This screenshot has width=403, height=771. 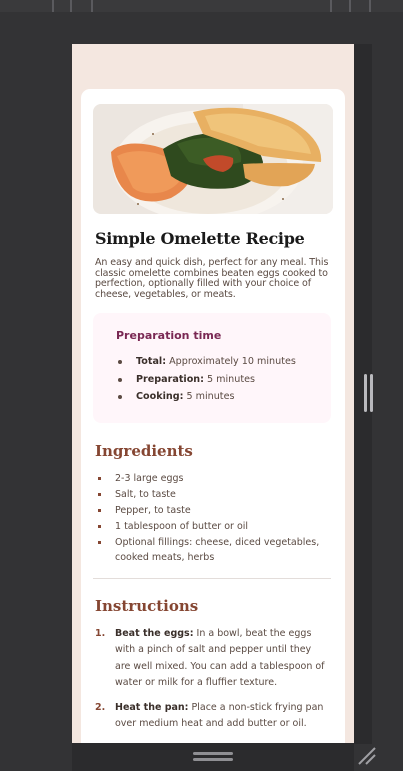 What do you see at coordinates (213, 757) in the screenshot?
I see `resize-handle-horizontal-icon` at bounding box center [213, 757].